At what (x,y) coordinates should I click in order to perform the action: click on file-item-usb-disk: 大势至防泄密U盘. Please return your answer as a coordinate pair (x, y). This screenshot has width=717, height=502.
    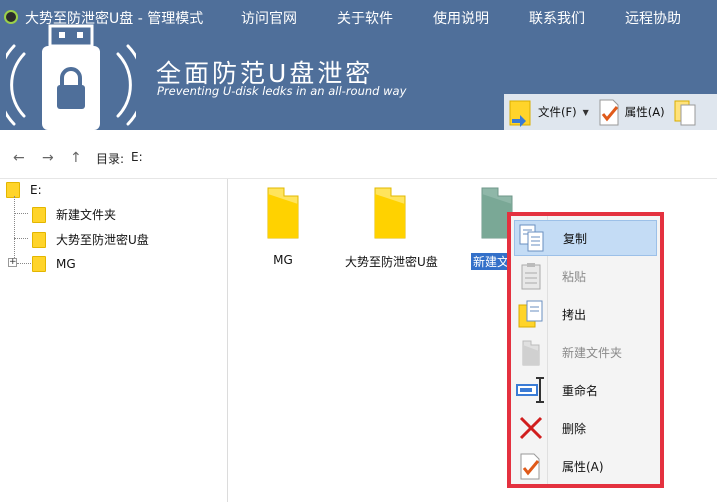
    Looking at the image, I should click on (391, 227).